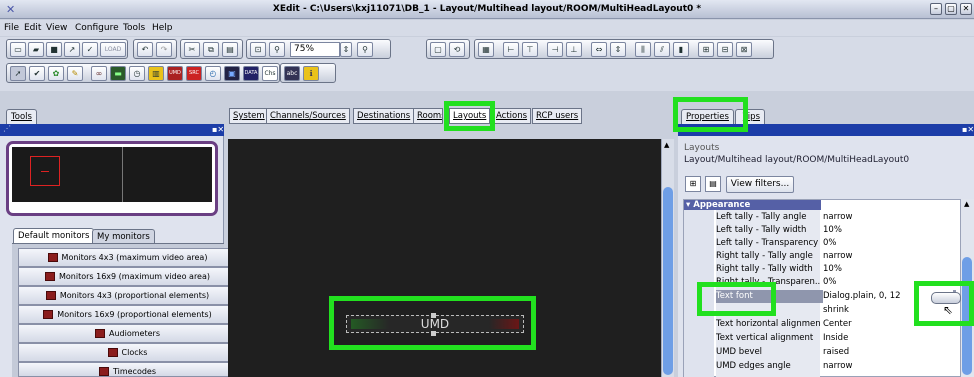 The image size is (974, 377). What do you see at coordinates (486, 49) in the screenshot?
I see `grid-icon: ▦` at bounding box center [486, 49].